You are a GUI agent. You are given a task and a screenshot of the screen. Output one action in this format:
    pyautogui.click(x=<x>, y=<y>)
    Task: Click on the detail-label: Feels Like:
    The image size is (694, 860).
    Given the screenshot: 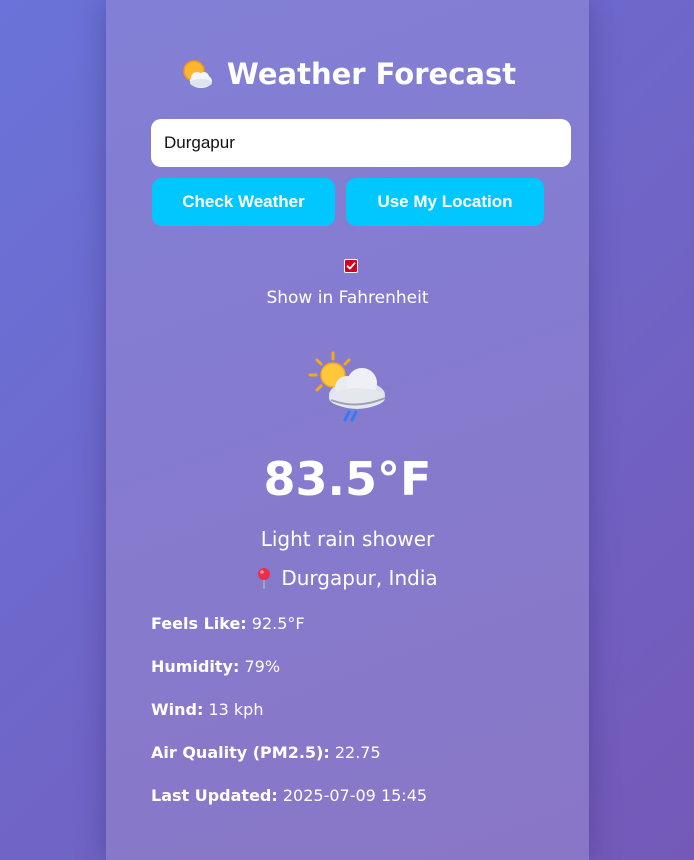 What is the action you would take?
    pyautogui.click(x=199, y=623)
    